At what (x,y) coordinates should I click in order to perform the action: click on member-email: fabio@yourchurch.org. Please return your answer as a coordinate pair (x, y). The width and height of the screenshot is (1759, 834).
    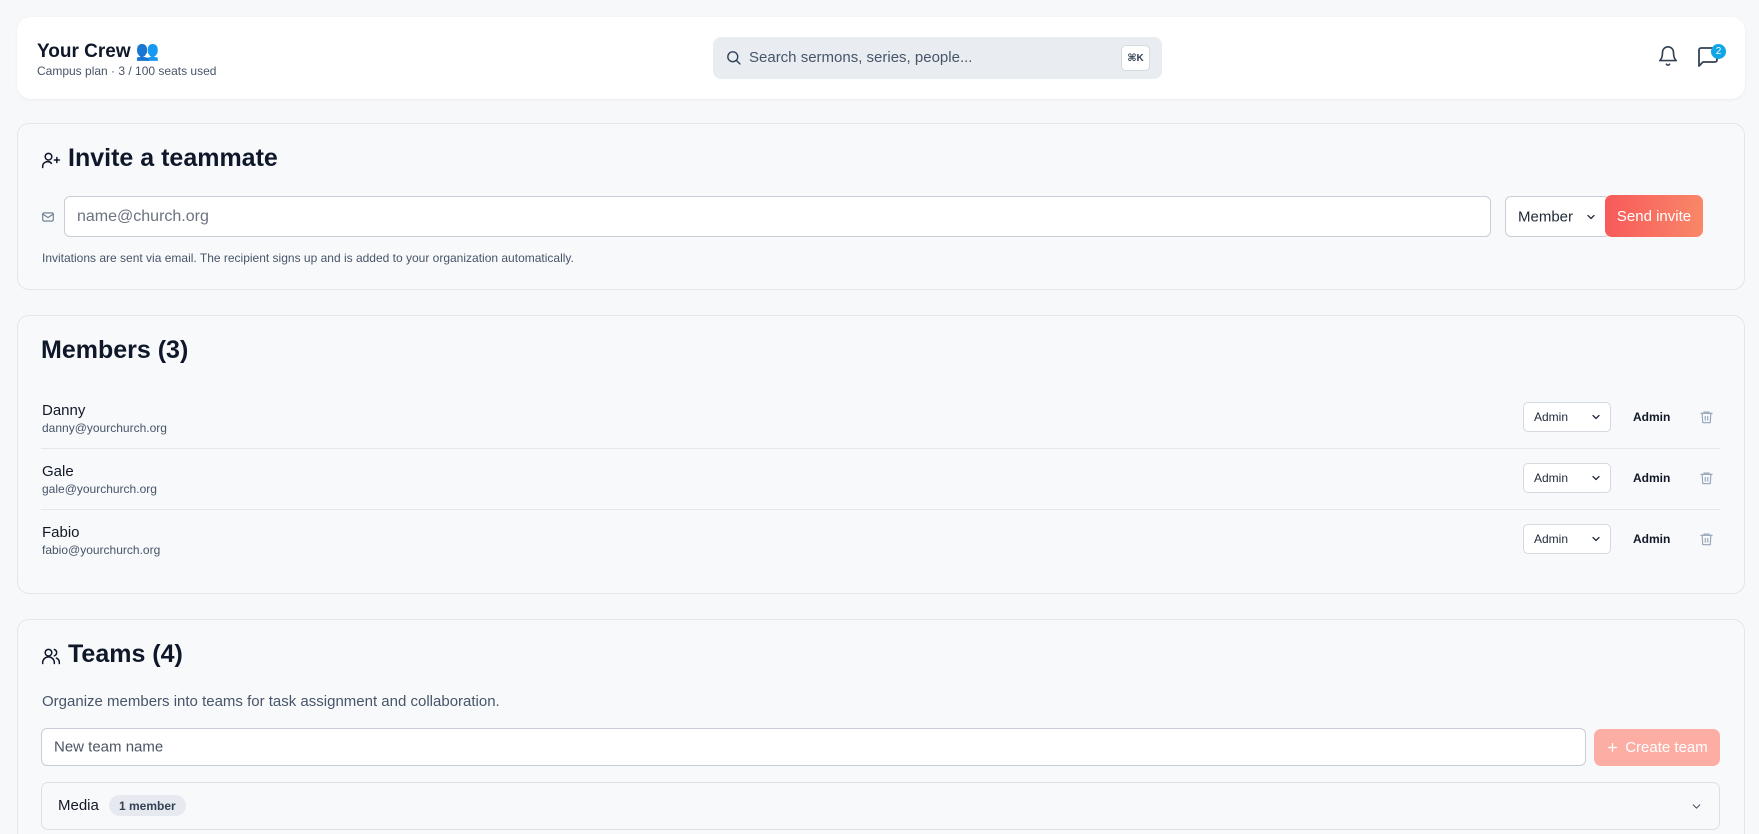
    Looking at the image, I should click on (101, 550).